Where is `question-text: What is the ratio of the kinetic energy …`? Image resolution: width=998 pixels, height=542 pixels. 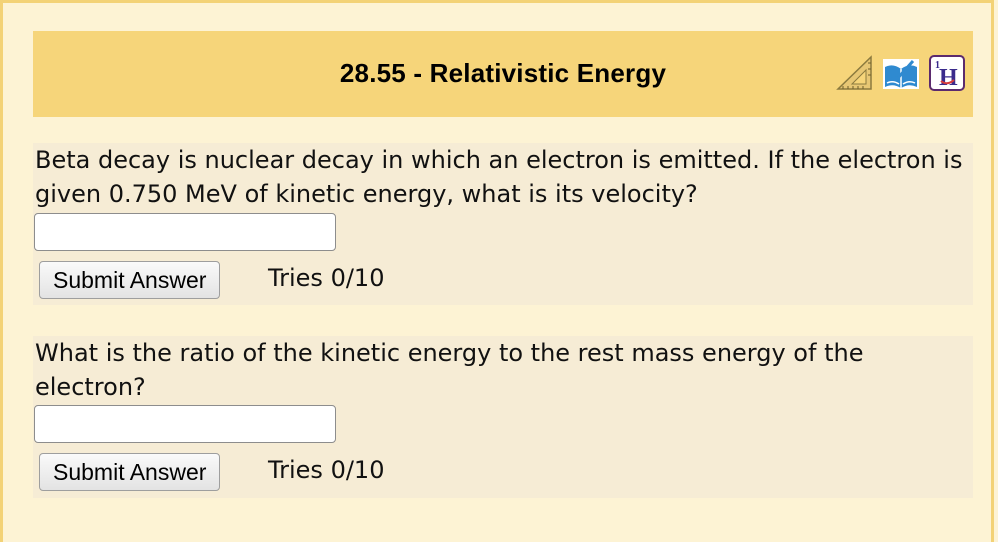 question-text: What is the ratio of the kinetic energy … is located at coordinates (449, 370).